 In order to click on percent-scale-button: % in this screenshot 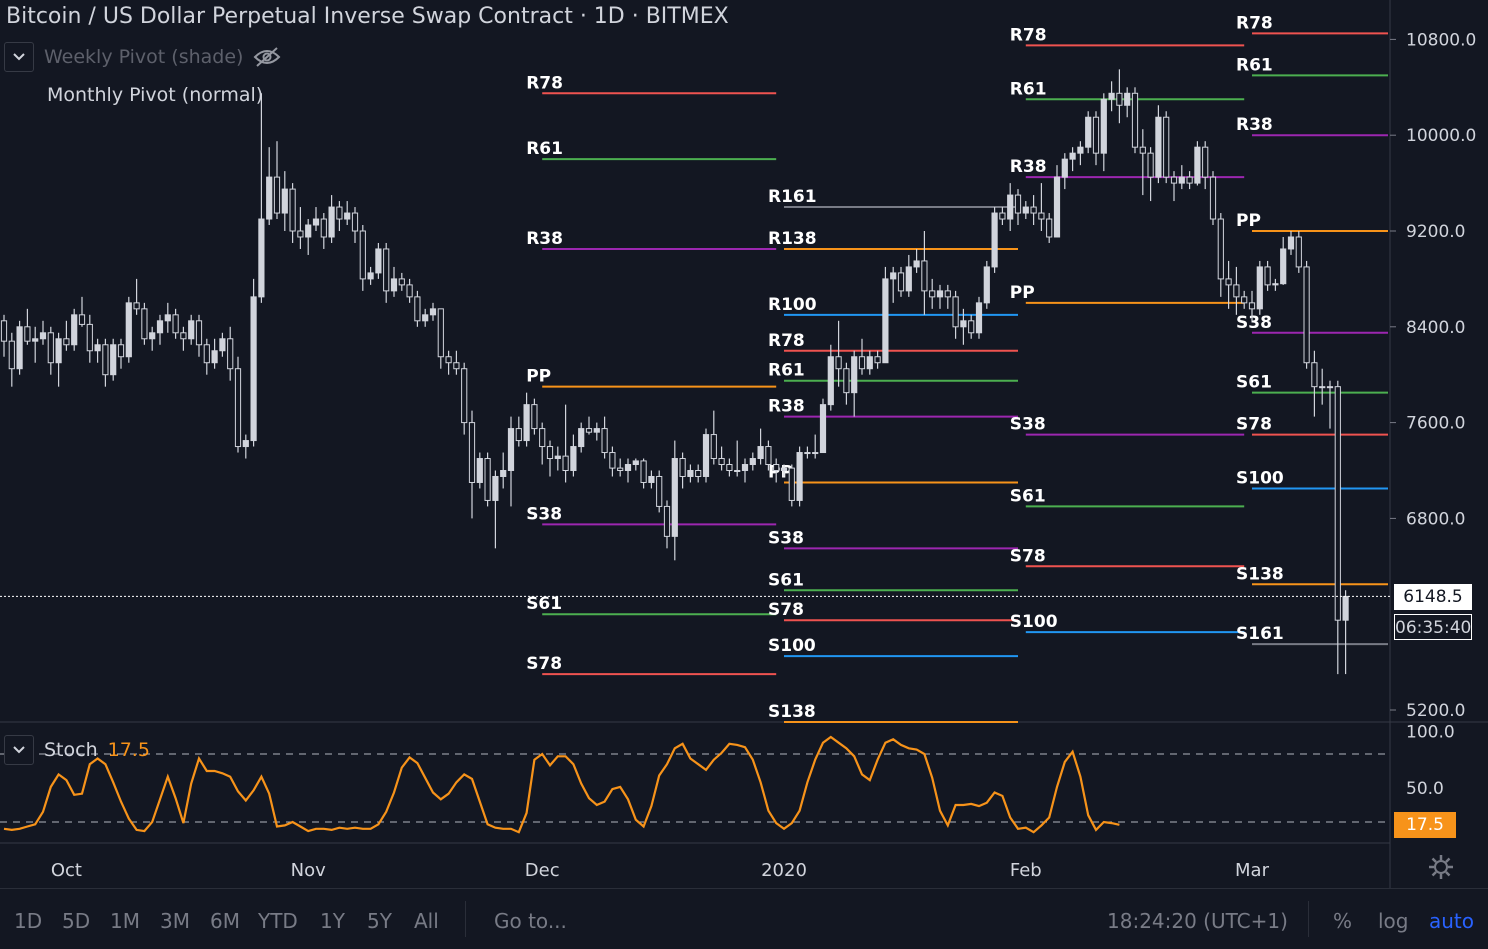, I will do `click(1342, 921)`.